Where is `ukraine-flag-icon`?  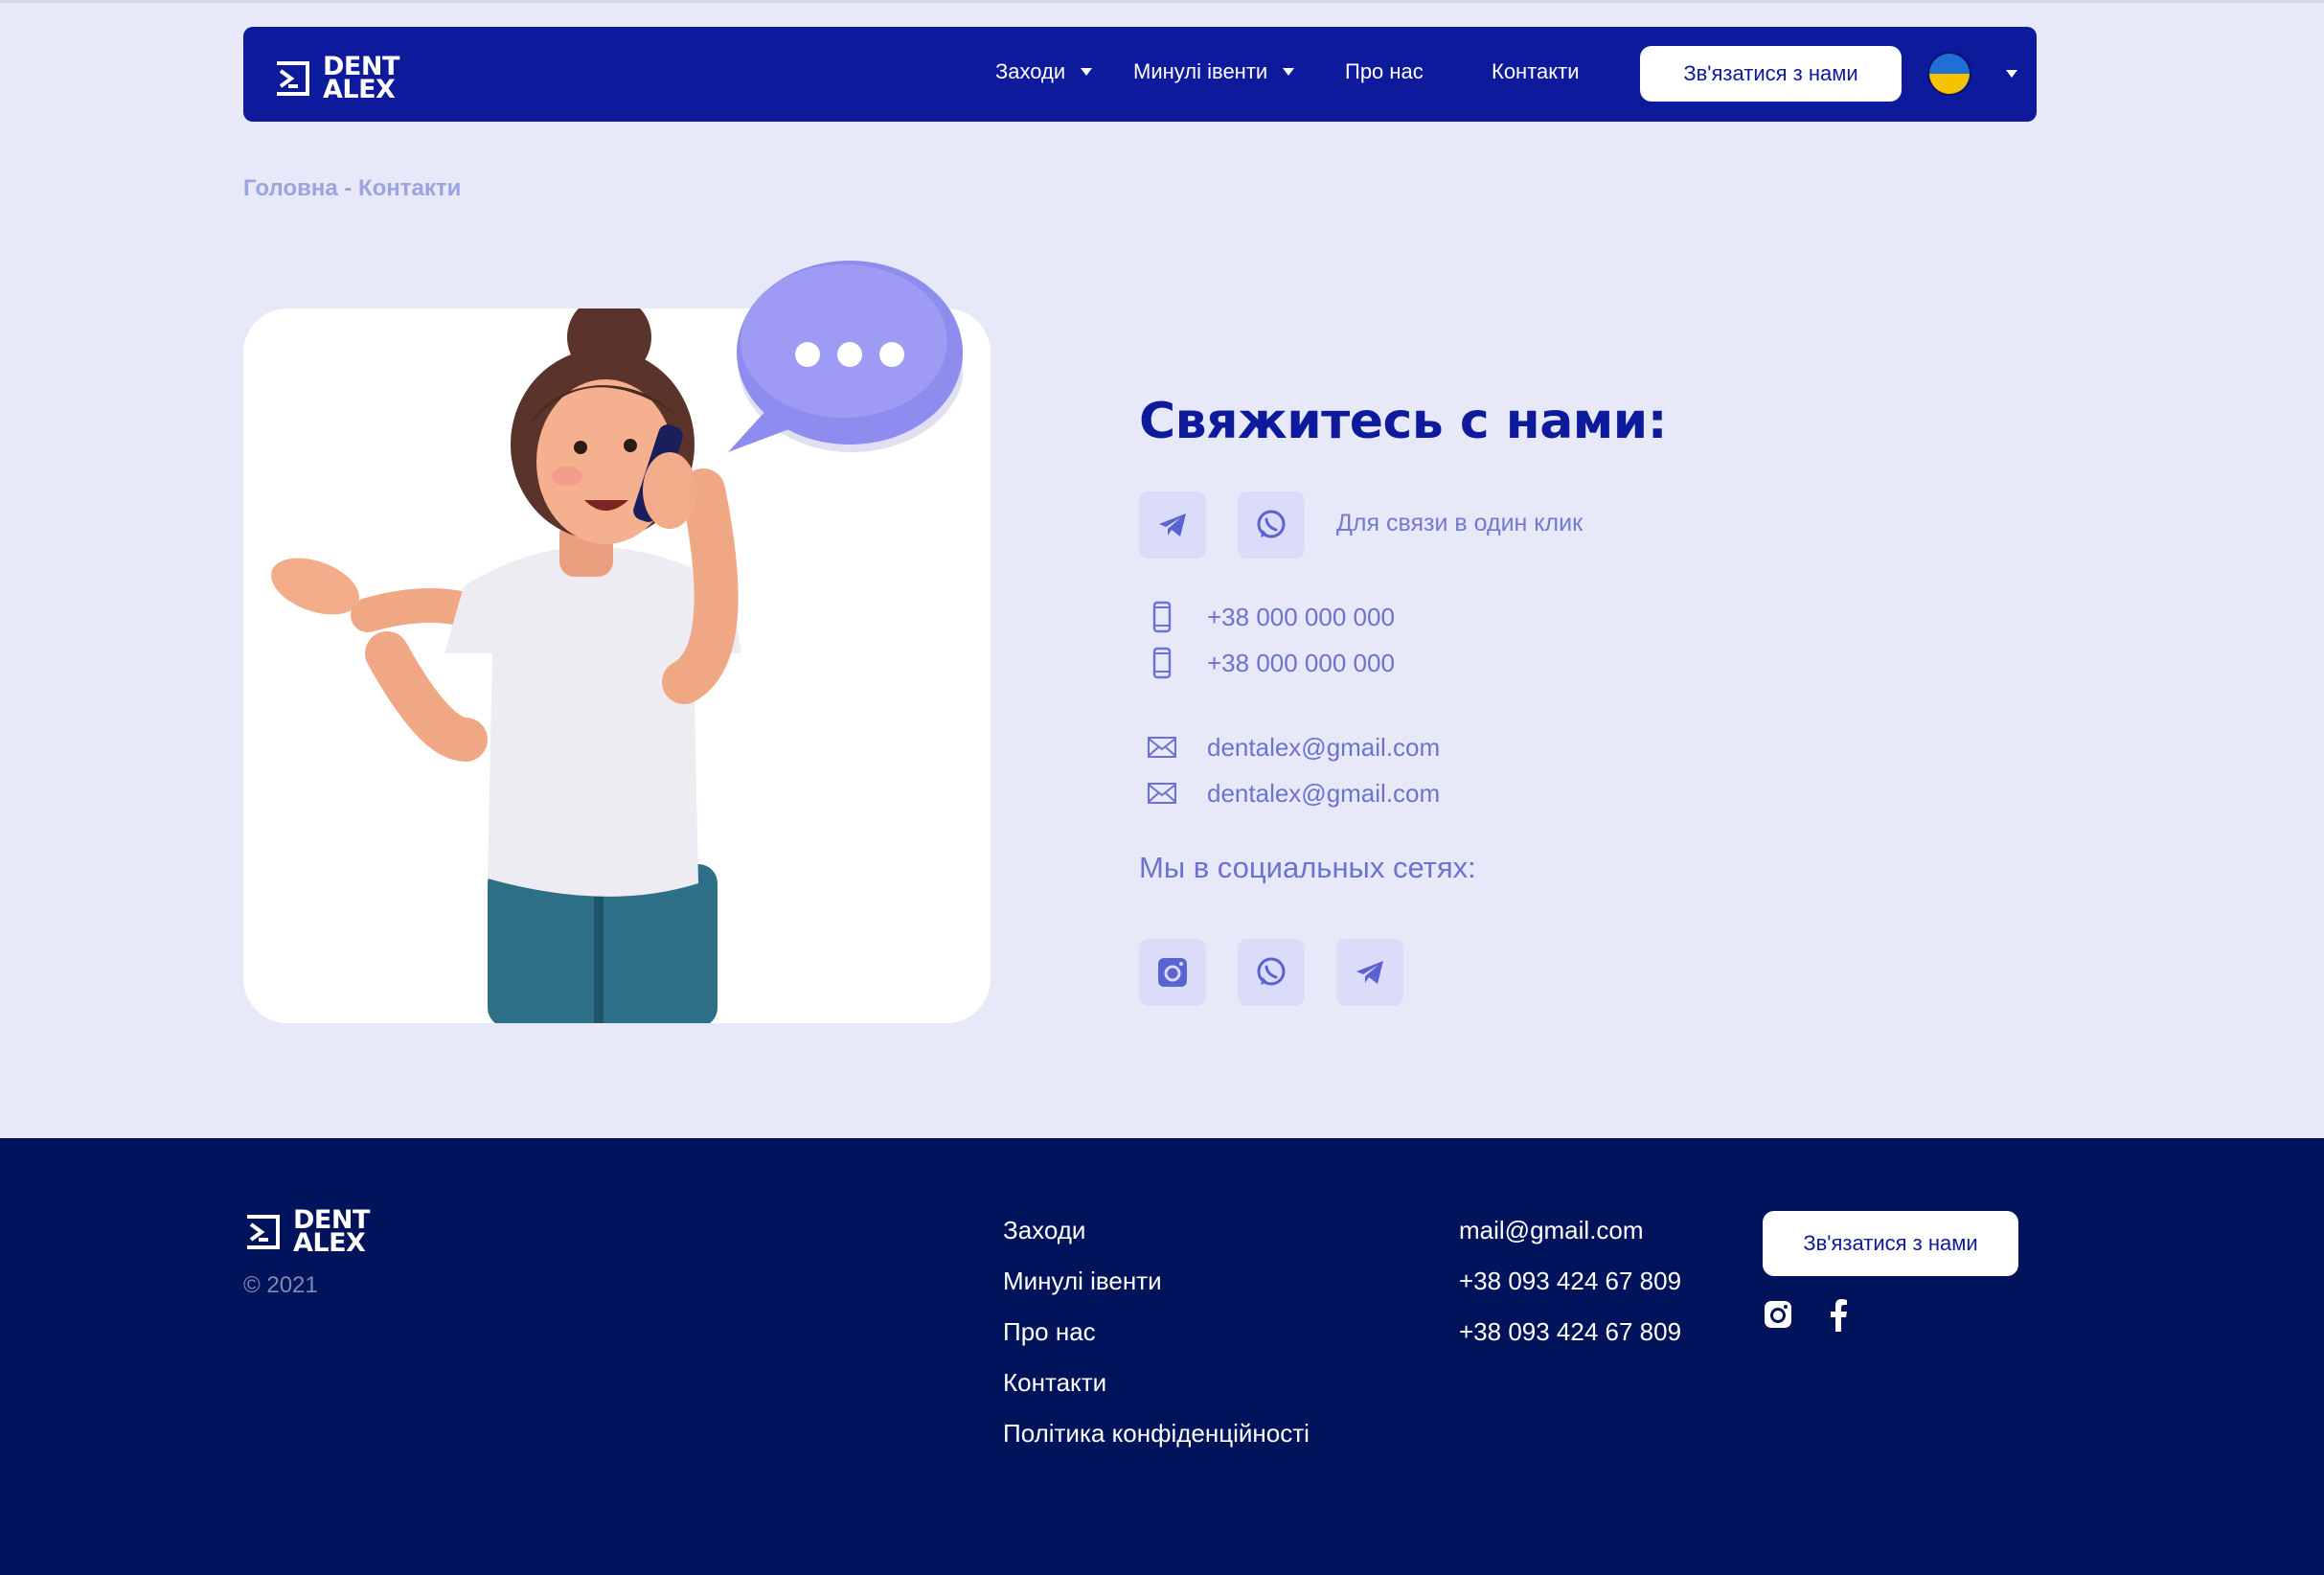
ukraine-flag-icon is located at coordinates (1949, 74).